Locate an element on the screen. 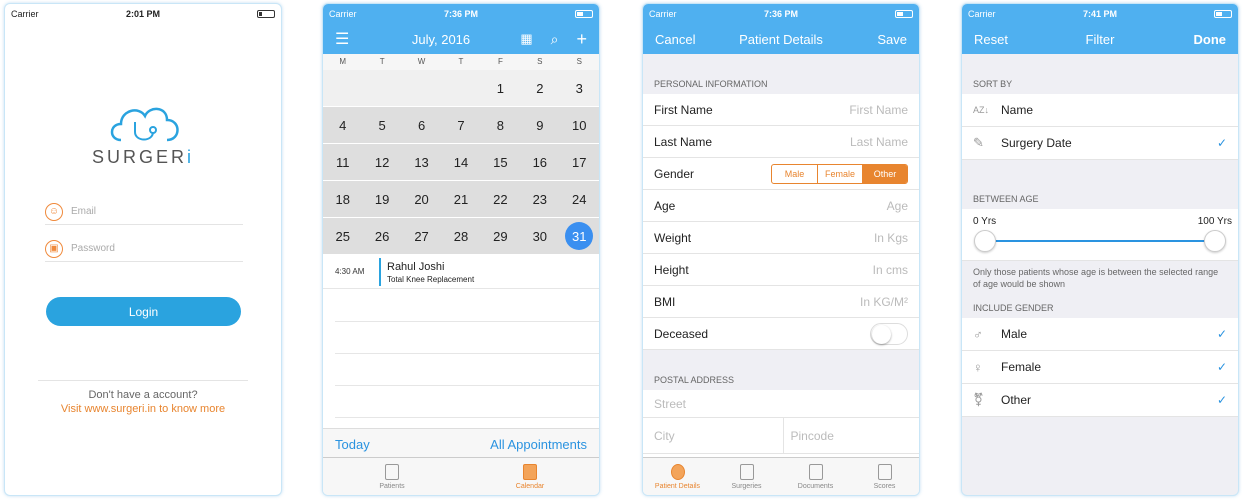 The width and height of the screenshot is (1242, 500). gender-male-option: Male is located at coordinates (794, 174).